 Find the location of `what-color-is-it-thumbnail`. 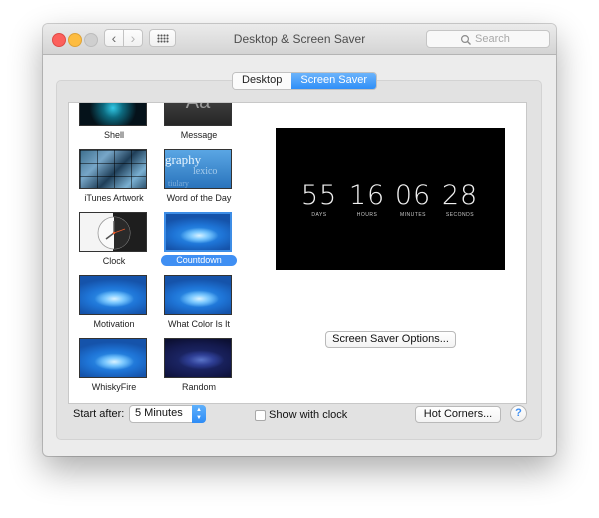

what-color-is-it-thumbnail is located at coordinates (198, 295).